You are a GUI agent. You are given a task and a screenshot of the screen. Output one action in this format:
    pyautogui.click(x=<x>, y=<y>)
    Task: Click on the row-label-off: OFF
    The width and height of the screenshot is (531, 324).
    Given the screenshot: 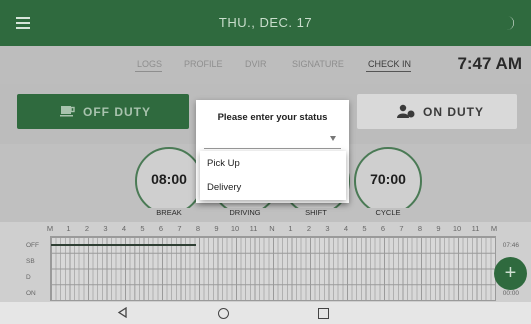 What is the action you would take?
    pyautogui.click(x=32, y=245)
    